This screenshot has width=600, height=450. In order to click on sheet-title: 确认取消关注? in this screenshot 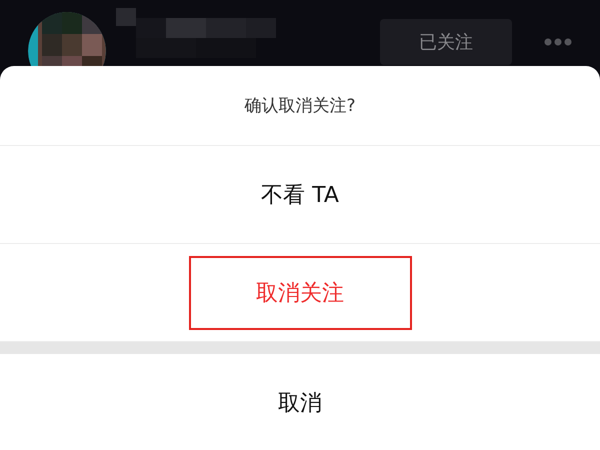, I will do `click(300, 106)`.